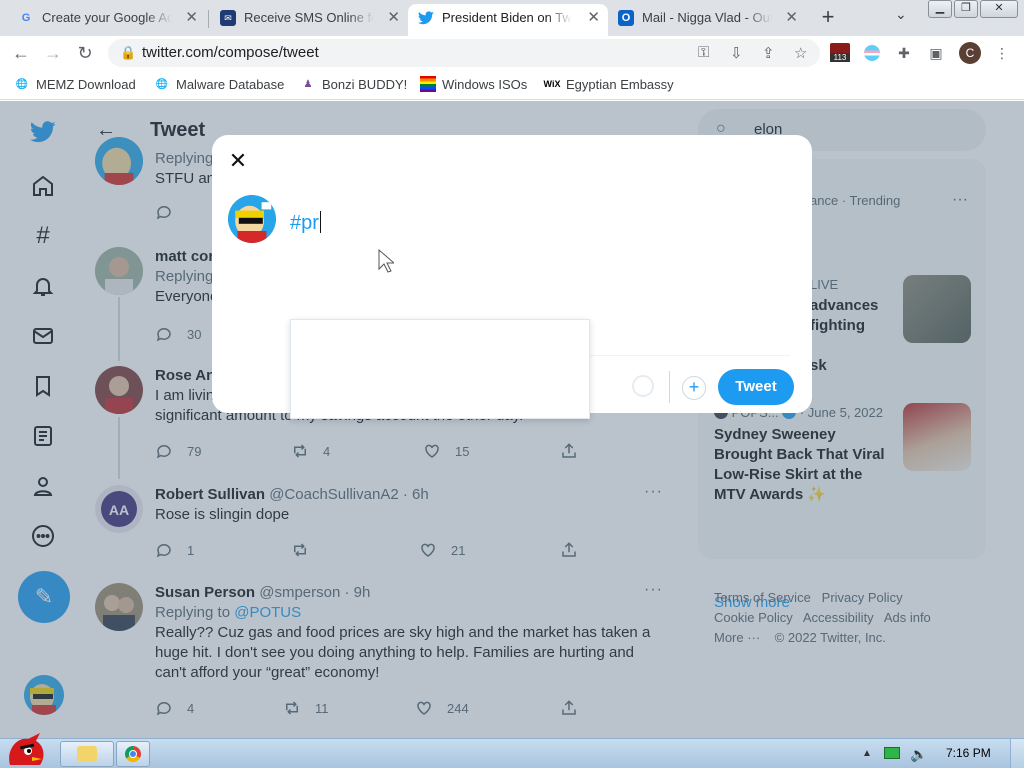 The width and height of the screenshot is (1024, 768). I want to click on key-icon: ⚿, so click(703, 52).